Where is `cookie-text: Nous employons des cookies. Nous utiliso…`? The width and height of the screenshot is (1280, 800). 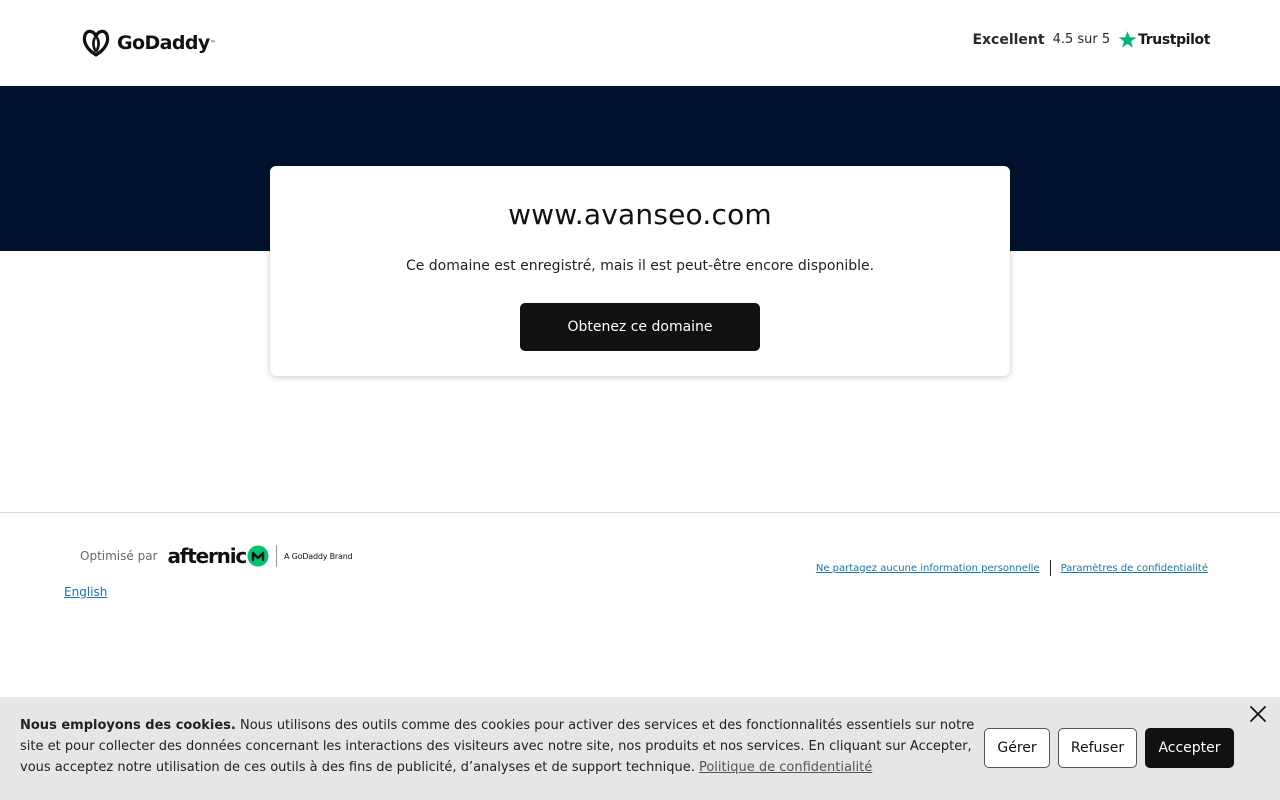
cookie-text: Nous employons des cookies. Nous utiliso… is located at coordinates (500, 746).